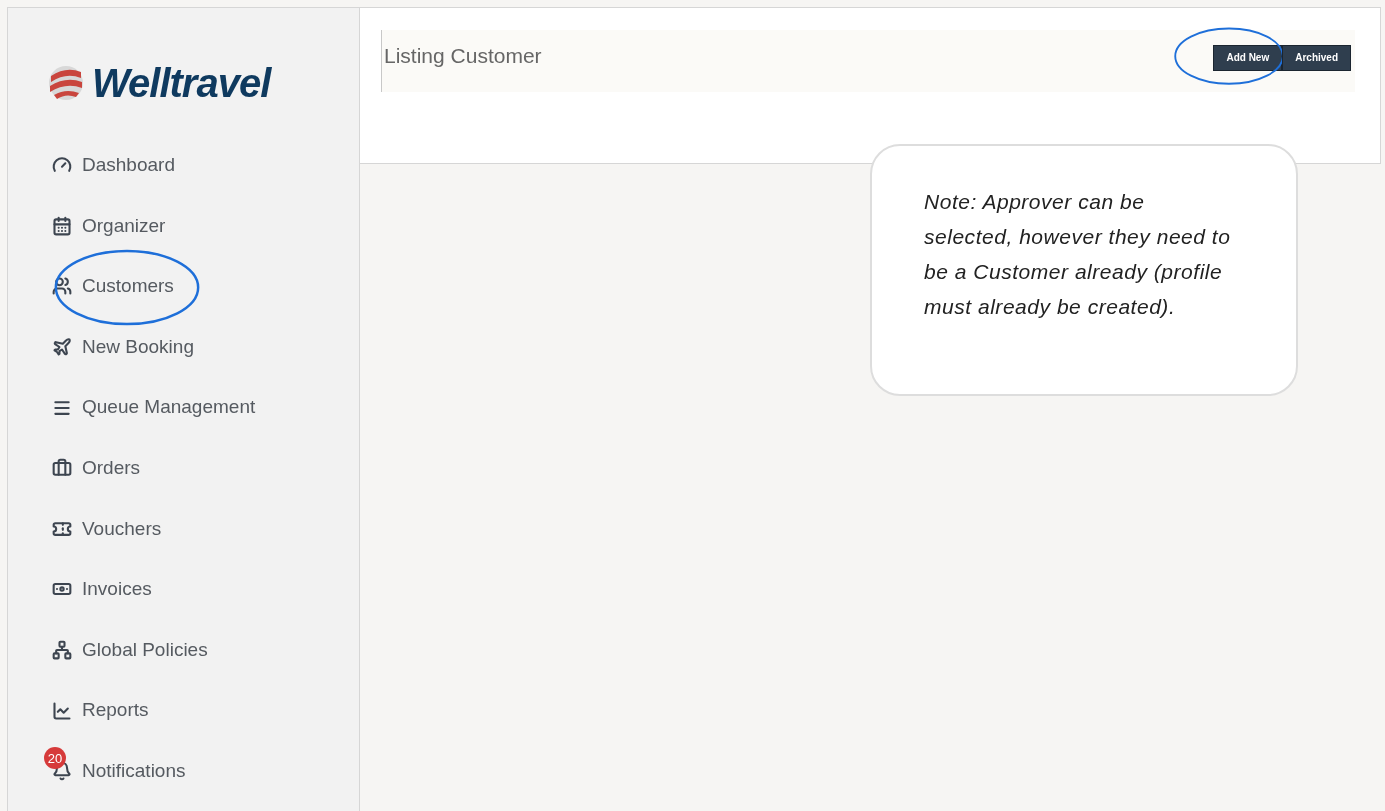 The height and width of the screenshot is (811, 1385). I want to click on sidebar-item: Notifications, so click(134, 771).